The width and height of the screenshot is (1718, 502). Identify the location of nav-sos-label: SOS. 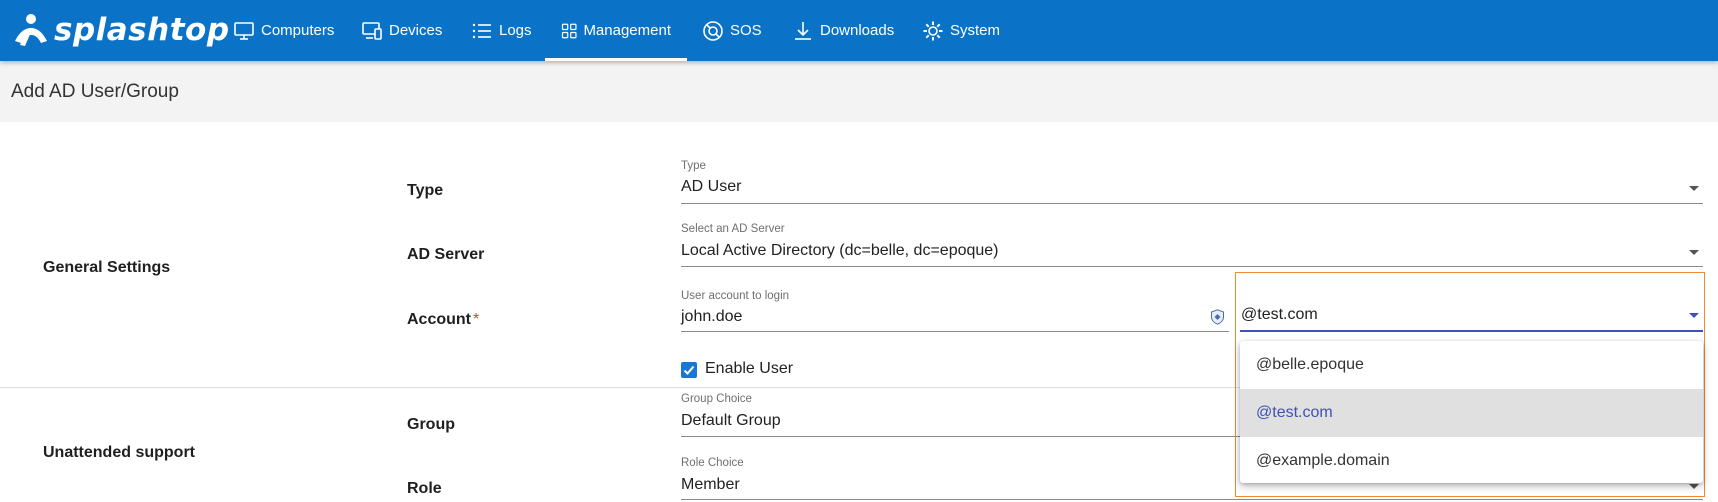
(746, 30).